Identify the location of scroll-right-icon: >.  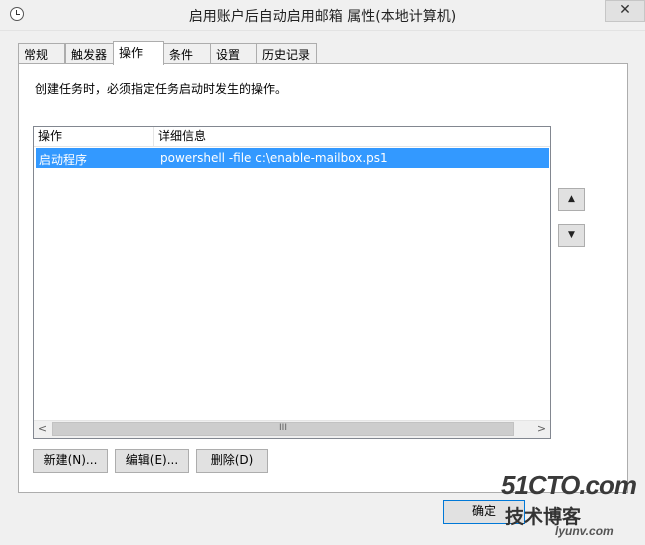
(541, 429).